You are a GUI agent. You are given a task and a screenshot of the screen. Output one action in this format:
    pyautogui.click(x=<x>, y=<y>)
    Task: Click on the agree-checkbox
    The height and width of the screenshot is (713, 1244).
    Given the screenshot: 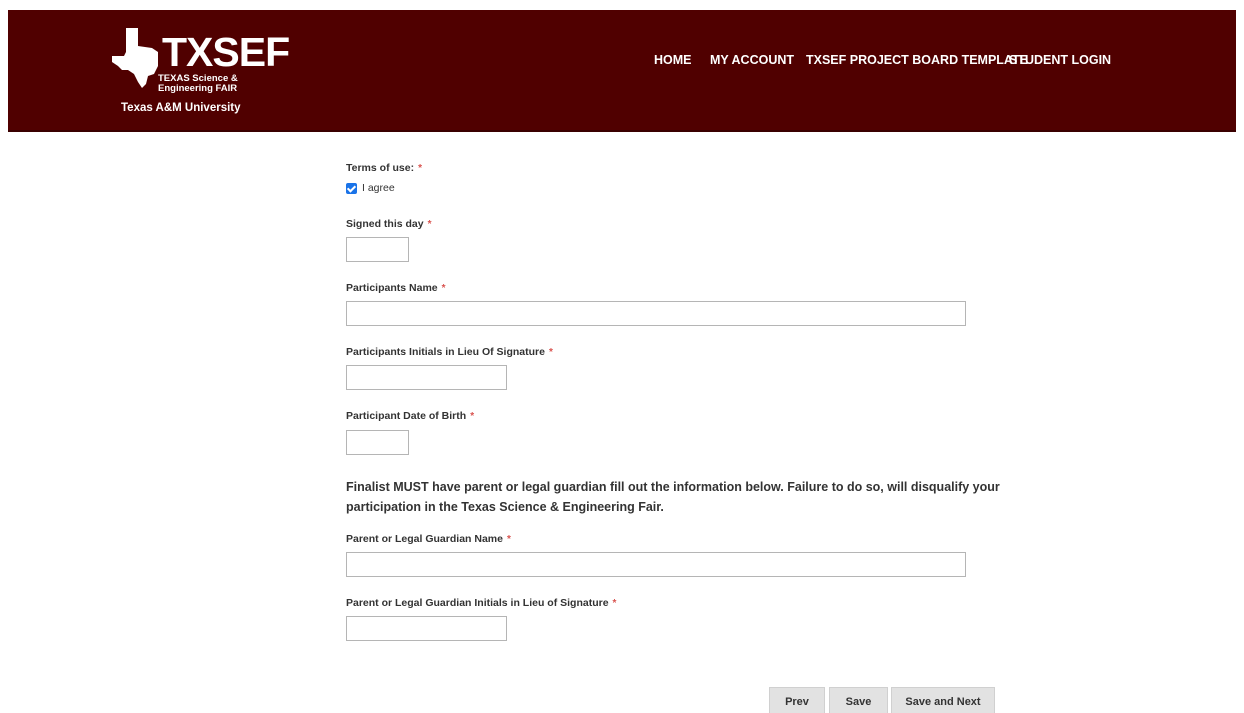 What is the action you would take?
    pyautogui.click(x=351, y=188)
    